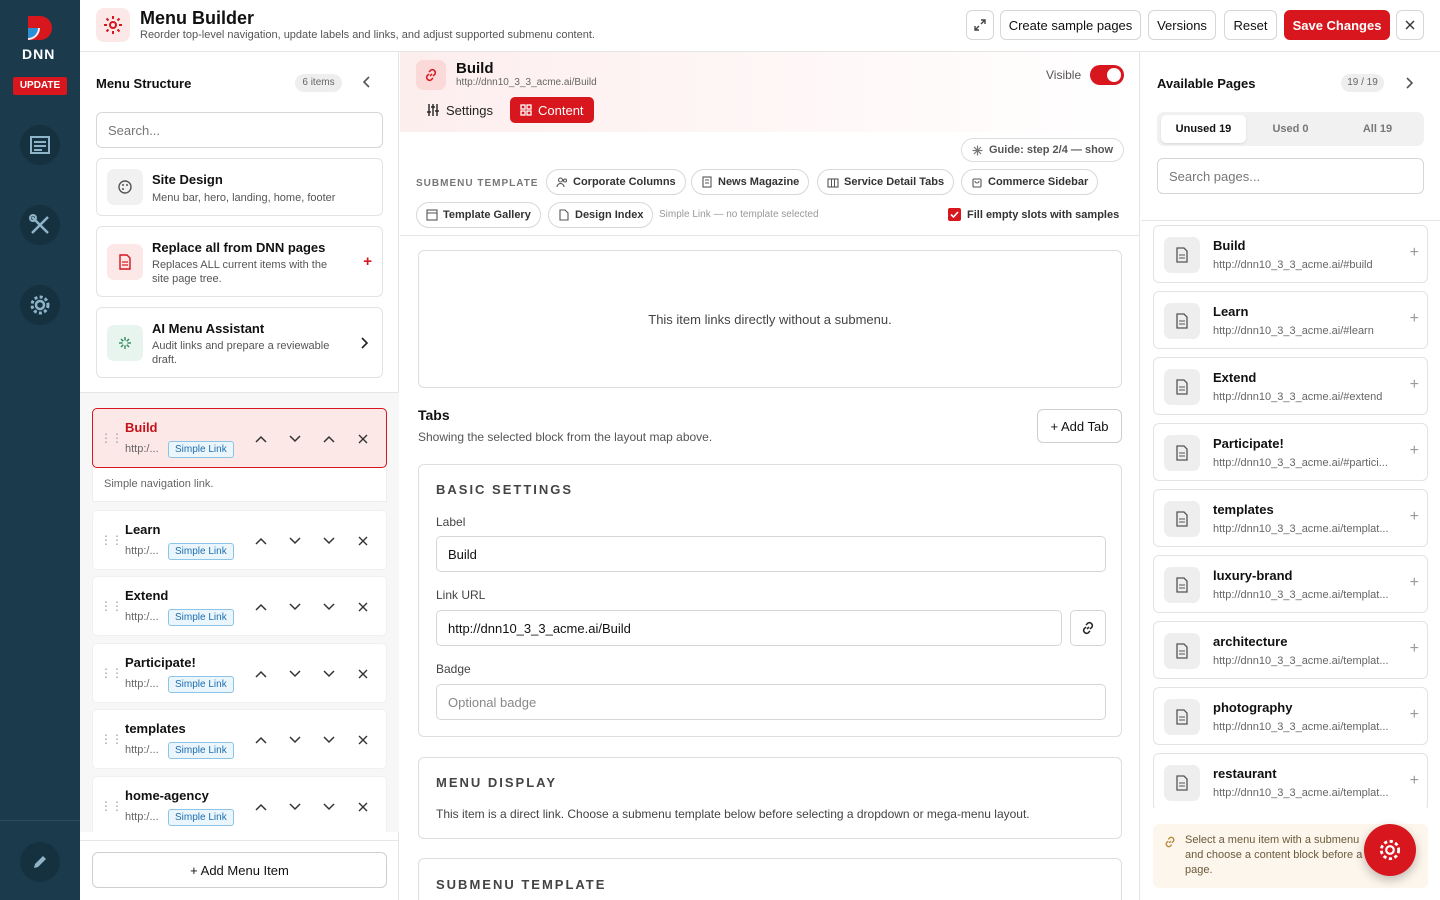 This screenshot has width=1440, height=900. What do you see at coordinates (1250, 25) in the screenshot?
I see `reset-button: Reset` at bounding box center [1250, 25].